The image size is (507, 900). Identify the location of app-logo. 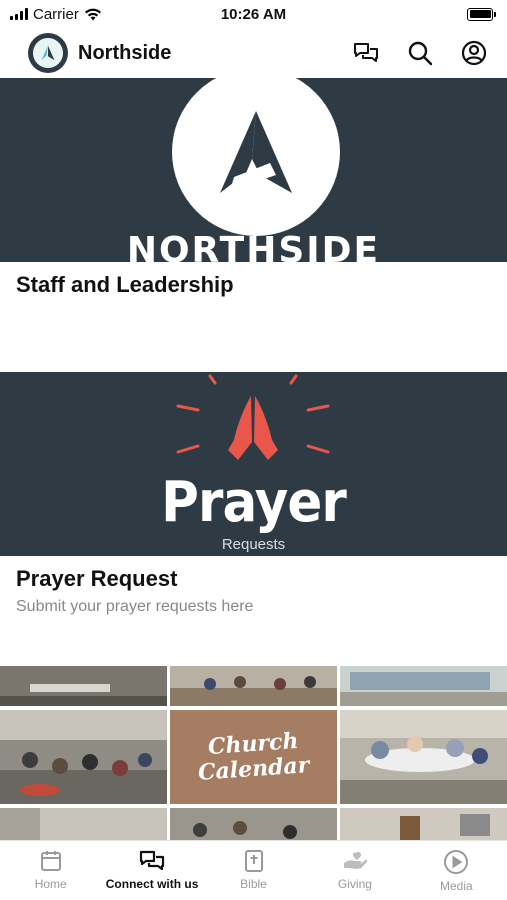
(48, 53).